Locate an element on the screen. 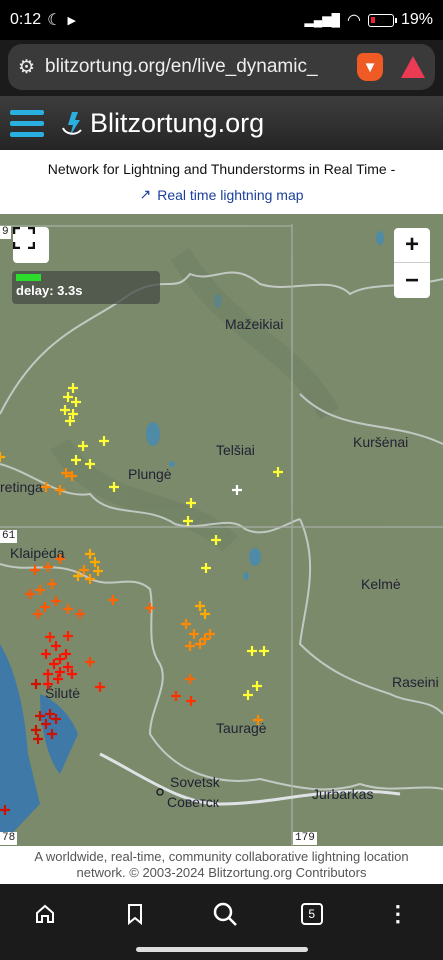  site-name: Blitzortung.org is located at coordinates (177, 122).